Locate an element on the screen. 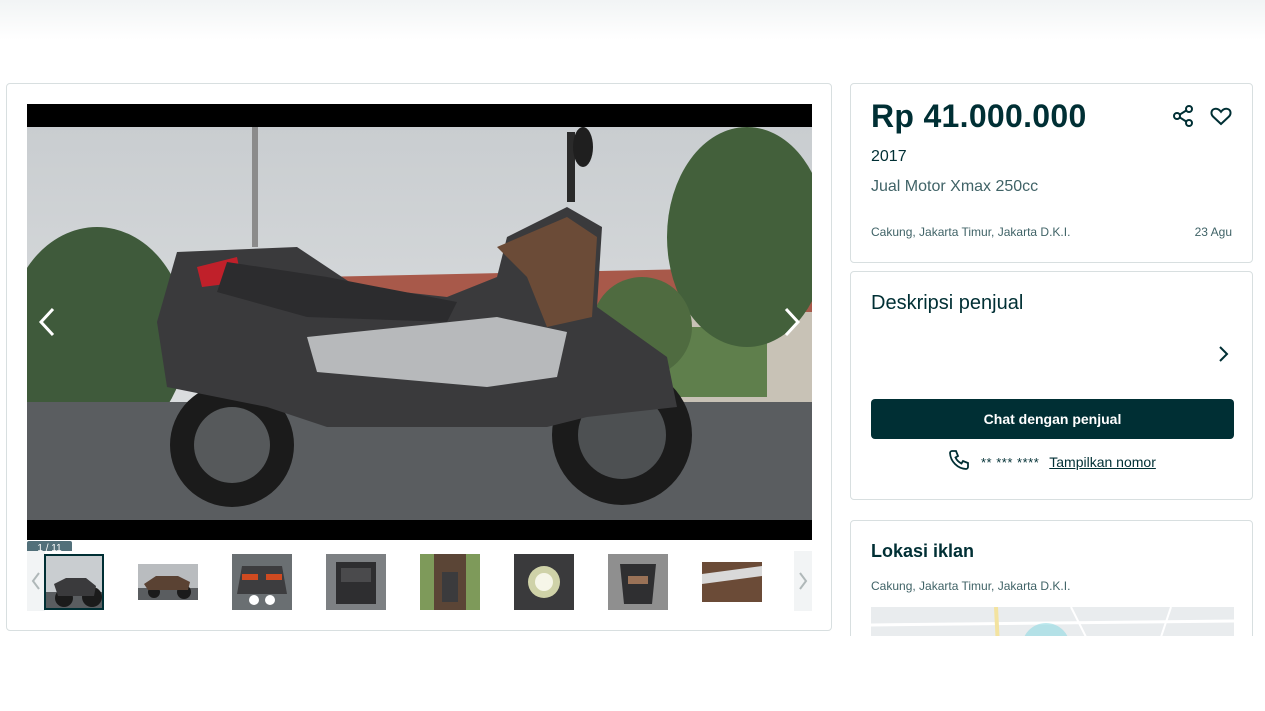 Image resolution: width=1265 pixels, height=711 pixels. price: Rp 41.000.000 is located at coordinates (979, 116).